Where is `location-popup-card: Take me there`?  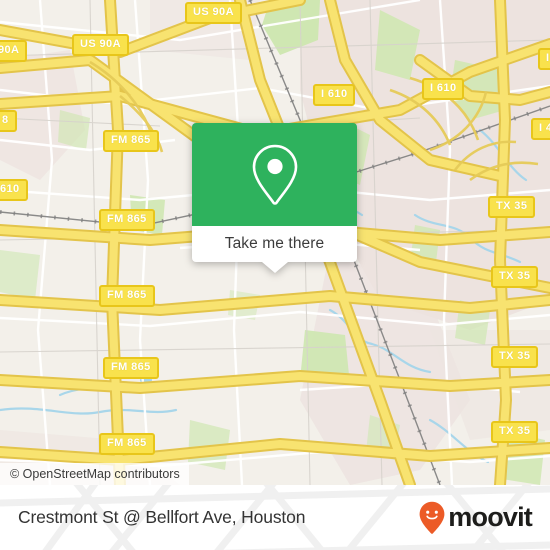 location-popup-card: Take me there is located at coordinates (274, 198).